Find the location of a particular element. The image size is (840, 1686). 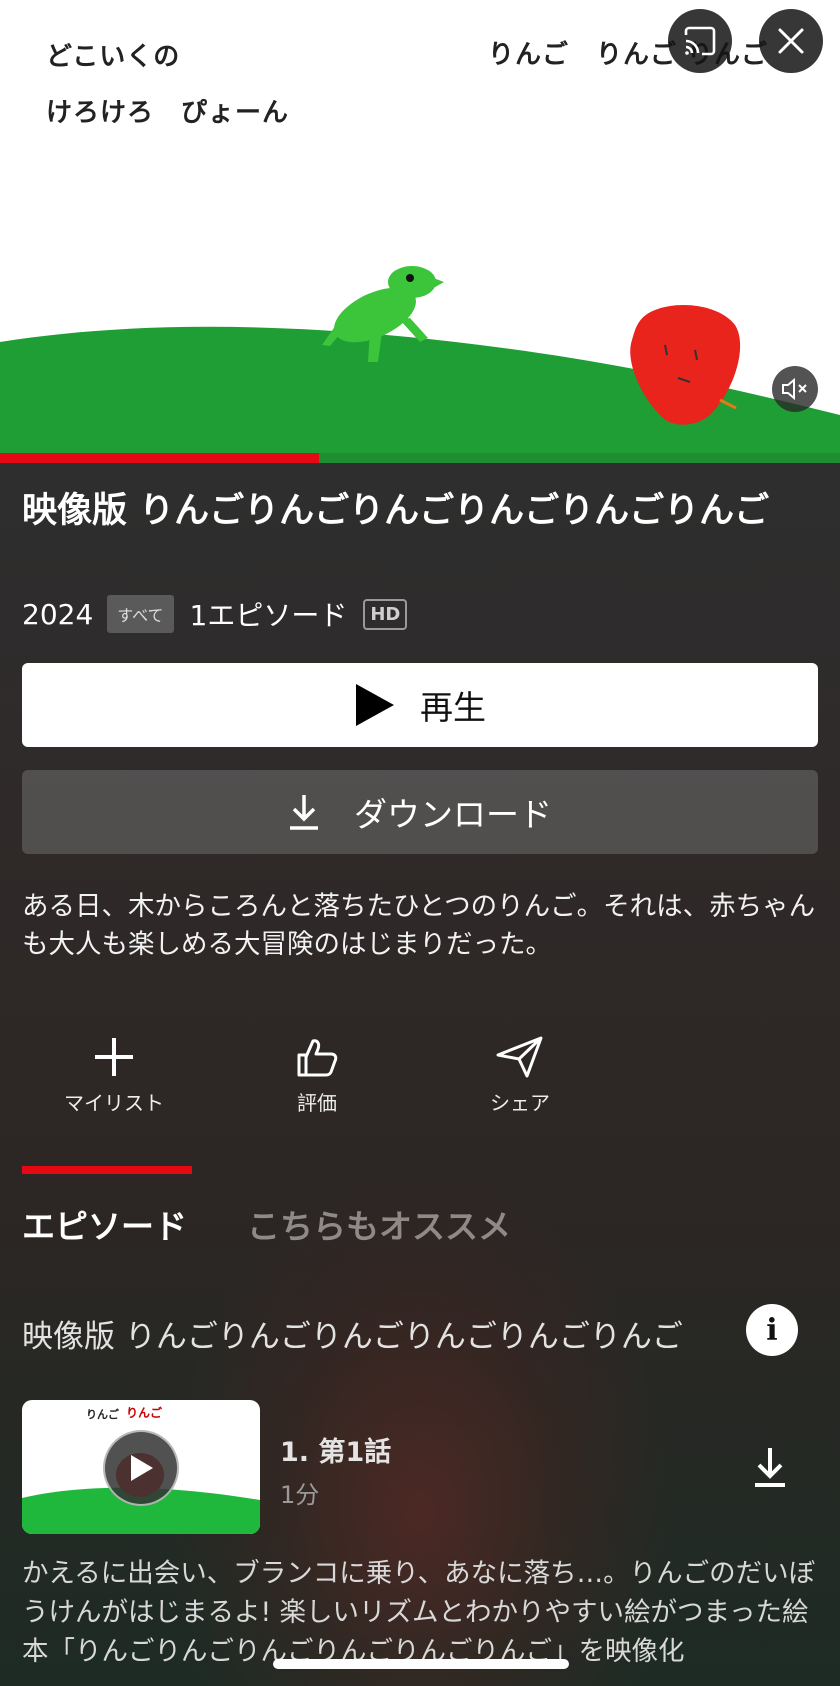

tab-active-indicator is located at coordinates (107, 1170).